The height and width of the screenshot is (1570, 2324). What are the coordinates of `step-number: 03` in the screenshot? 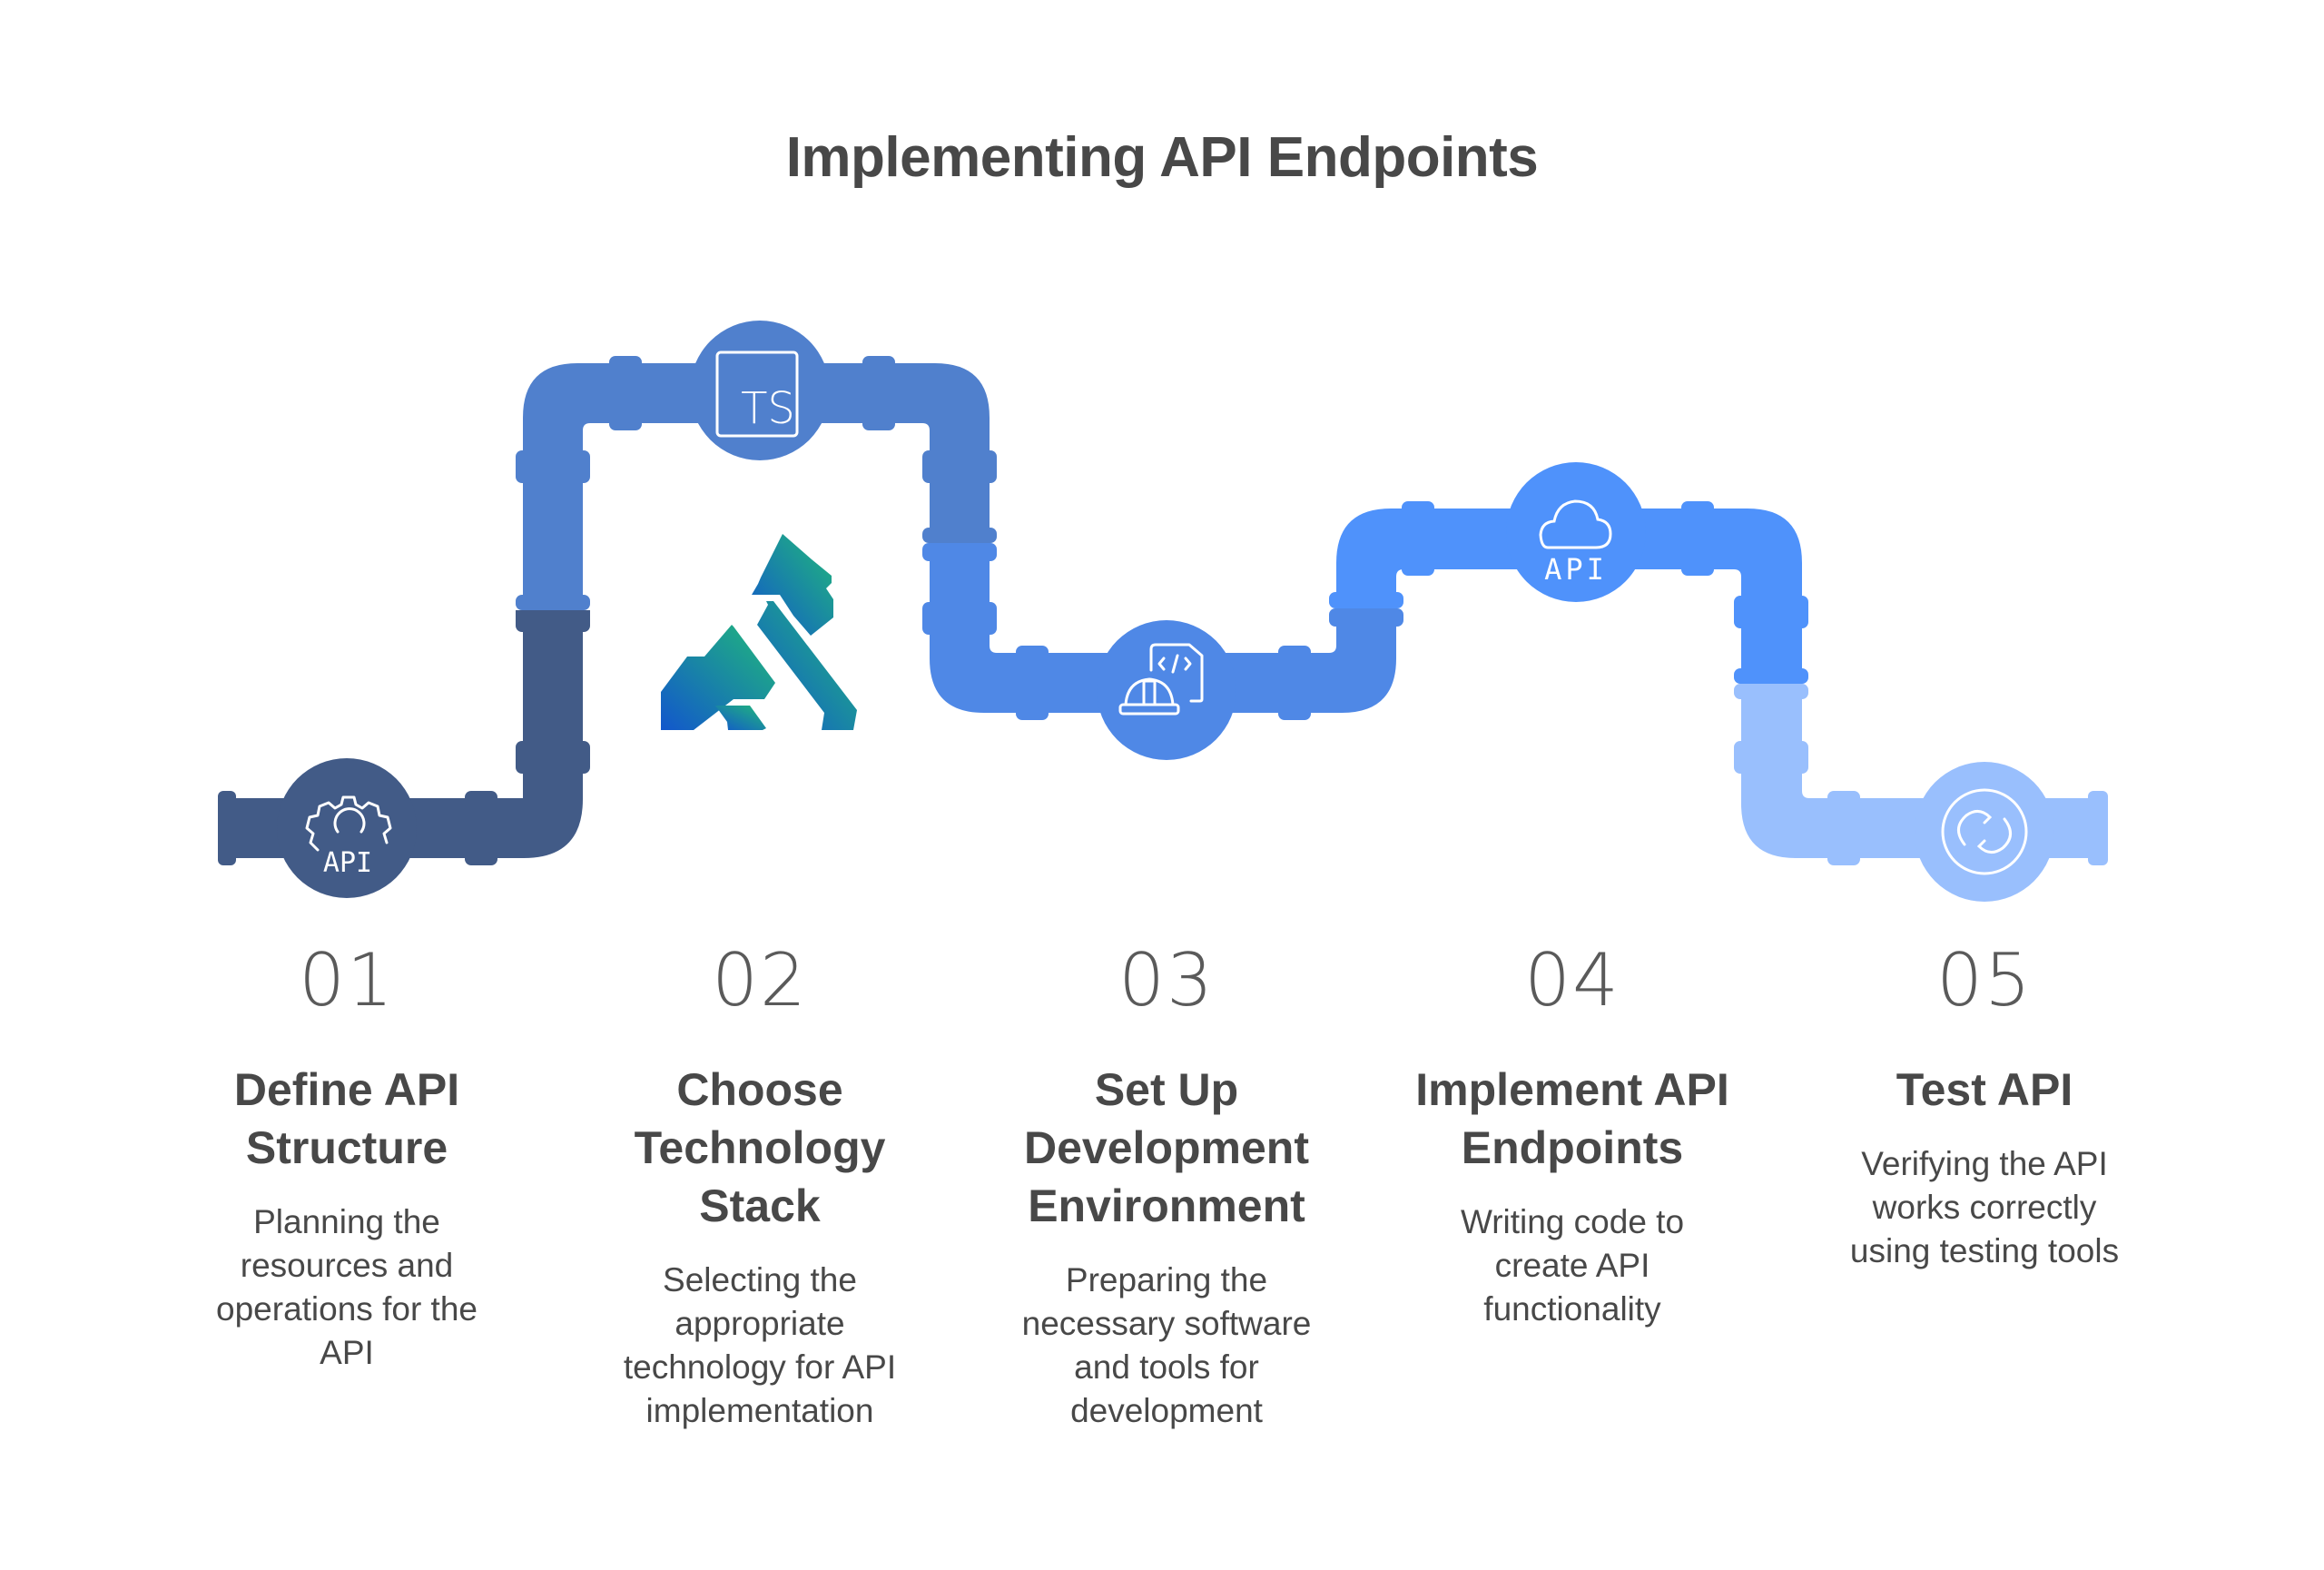 It's located at (1166, 980).